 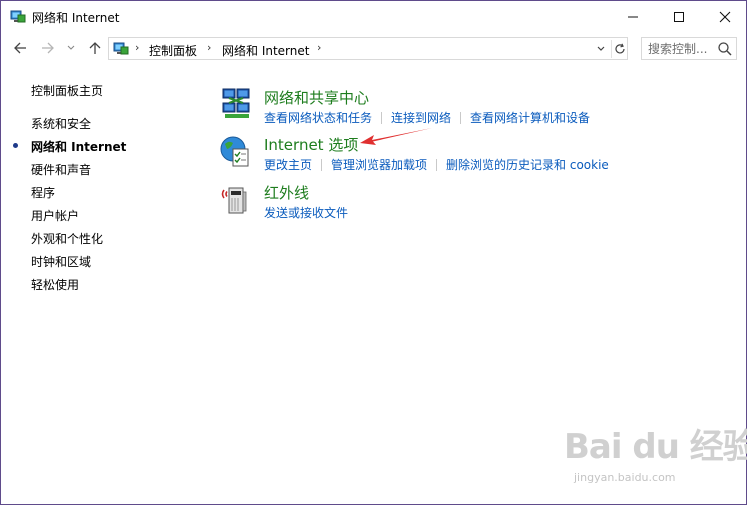 I want to click on window-title: 网络和 Internet, so click(x=76, y=18).